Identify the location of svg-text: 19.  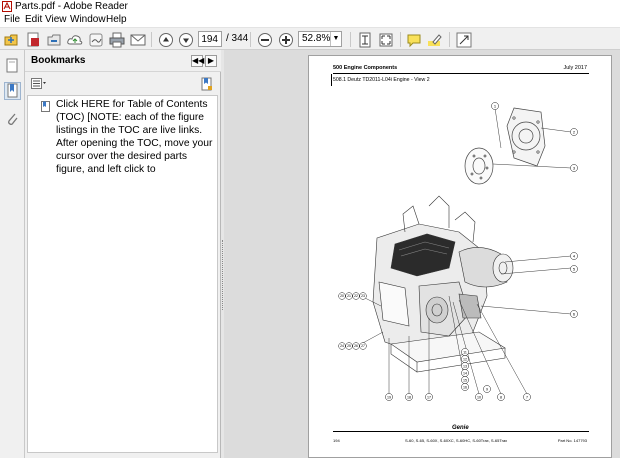
(389, 397).